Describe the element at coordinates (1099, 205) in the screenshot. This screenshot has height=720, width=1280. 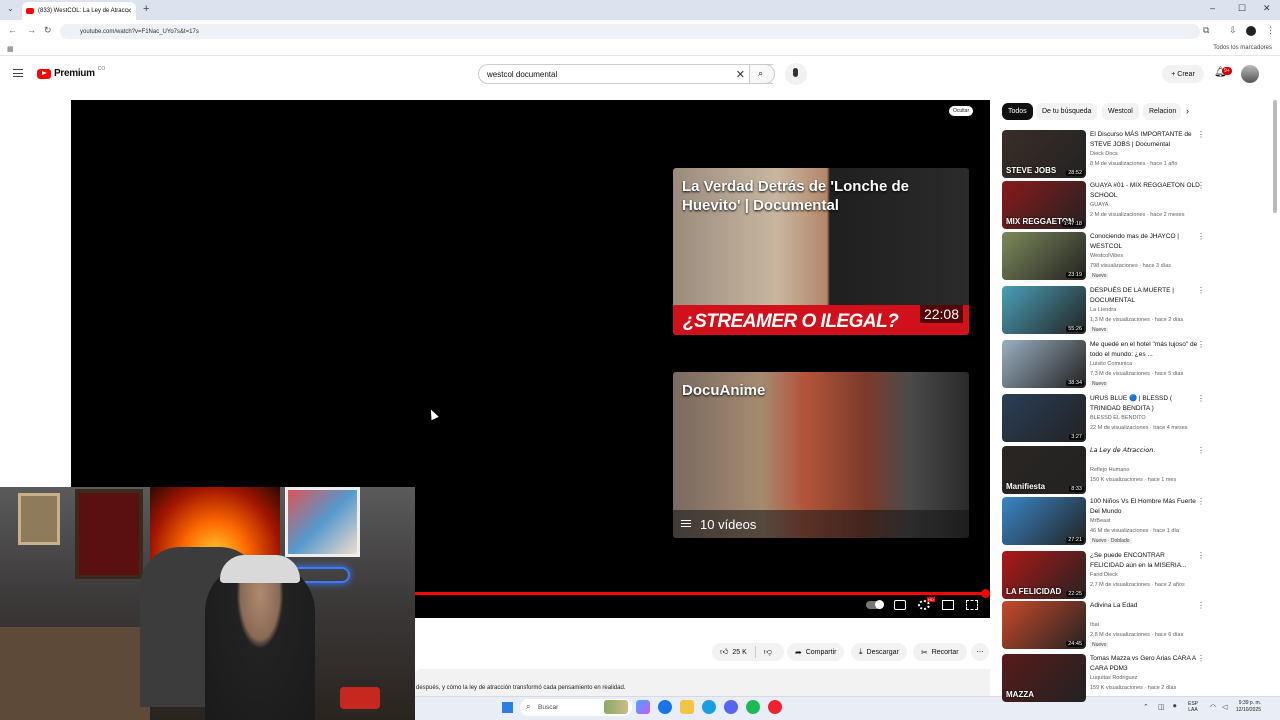
I see `recommendation-channel: GUAYA` at that location.